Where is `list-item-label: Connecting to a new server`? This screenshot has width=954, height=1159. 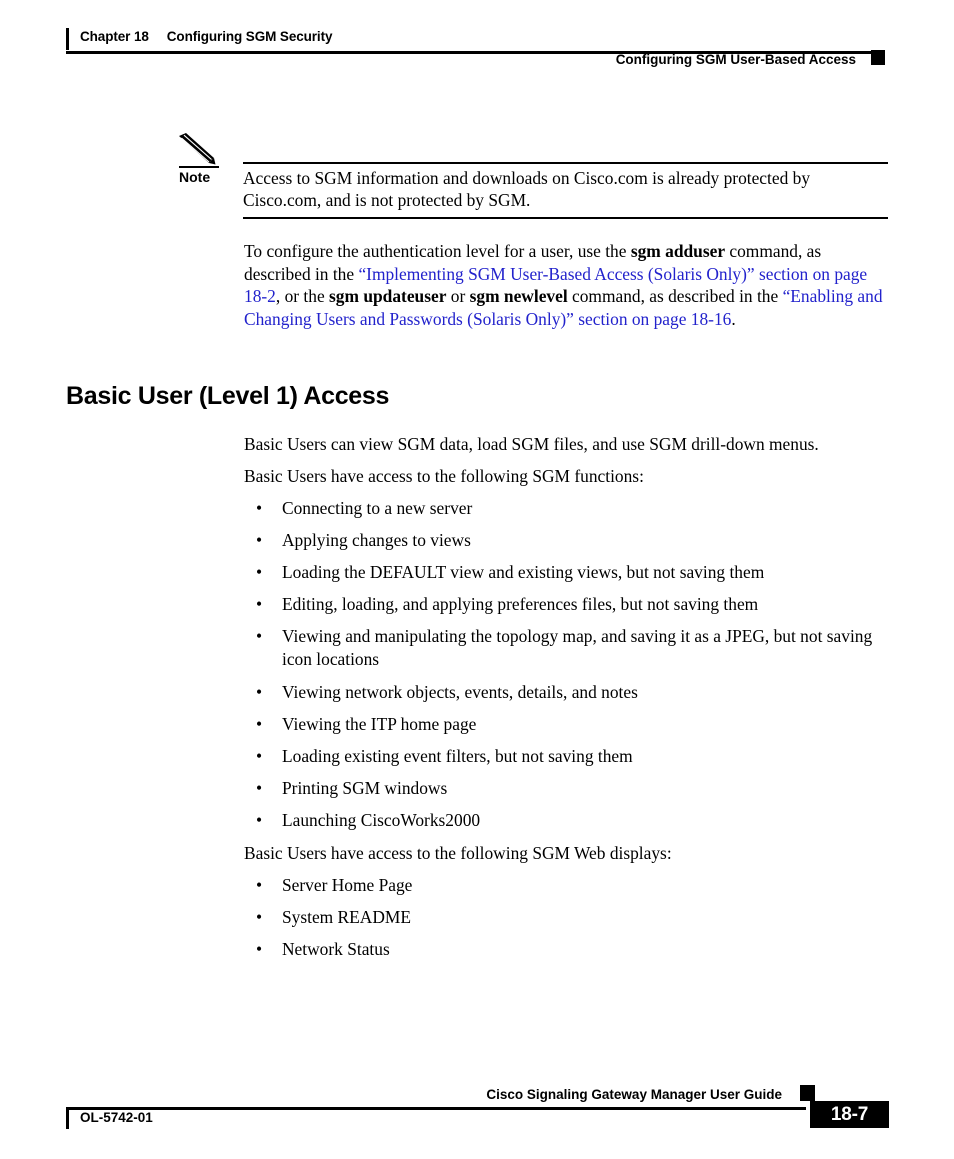 list-item-label: Connecting to a new server is located at coordinates (377, 508).